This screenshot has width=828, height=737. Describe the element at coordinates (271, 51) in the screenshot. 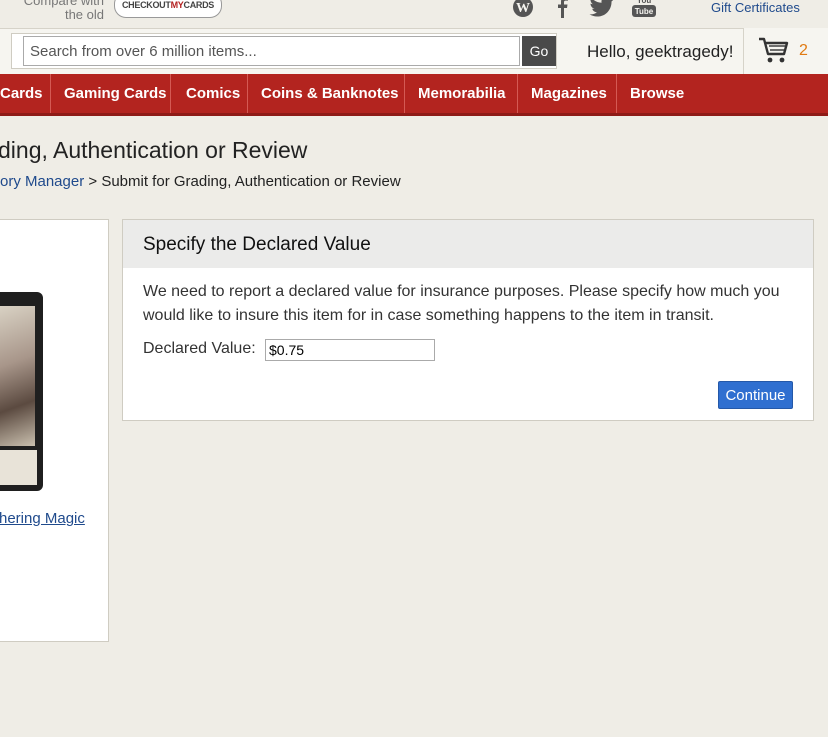

I see `search-input` at that location.